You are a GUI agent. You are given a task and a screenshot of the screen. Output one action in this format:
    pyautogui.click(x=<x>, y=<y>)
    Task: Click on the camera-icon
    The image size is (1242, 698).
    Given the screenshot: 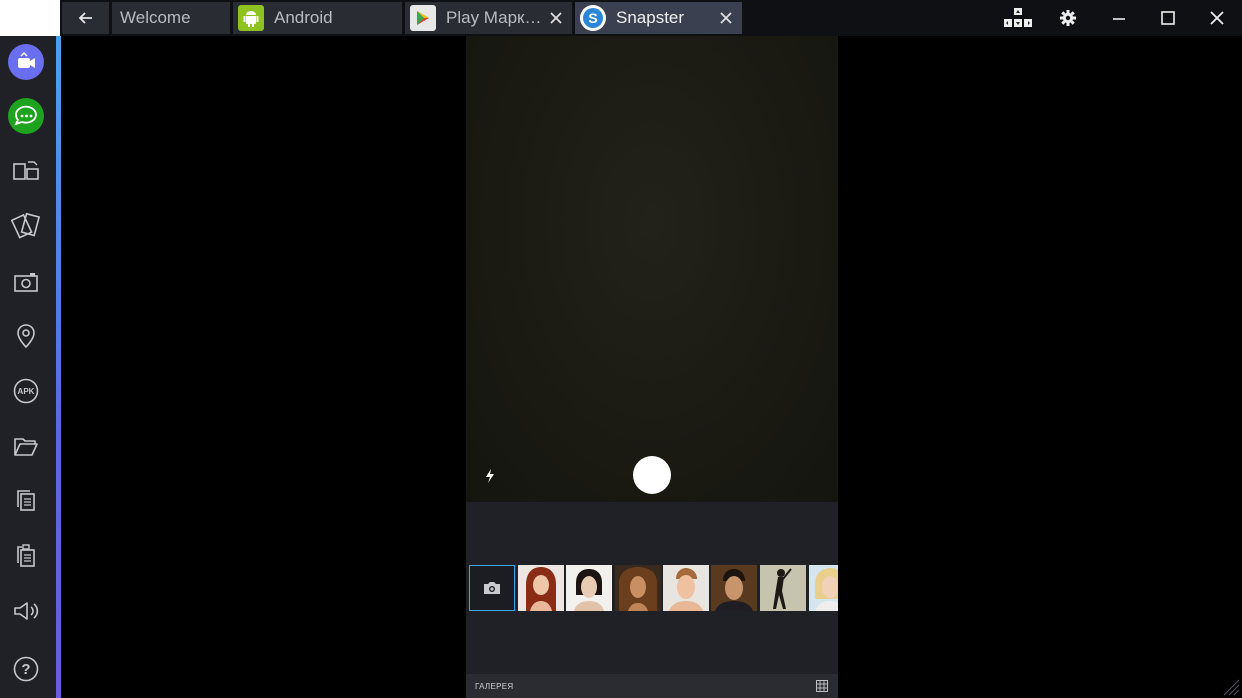 What is the action you would take?
    pyautogui.click(x=492, y=588)
    